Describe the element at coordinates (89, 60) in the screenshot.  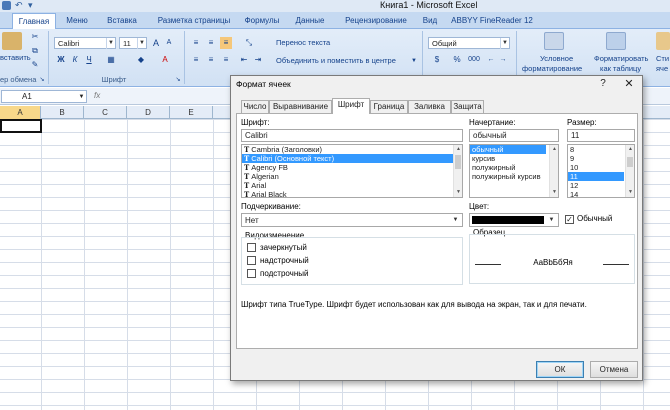
I see `underline-button: Ч` at that location.